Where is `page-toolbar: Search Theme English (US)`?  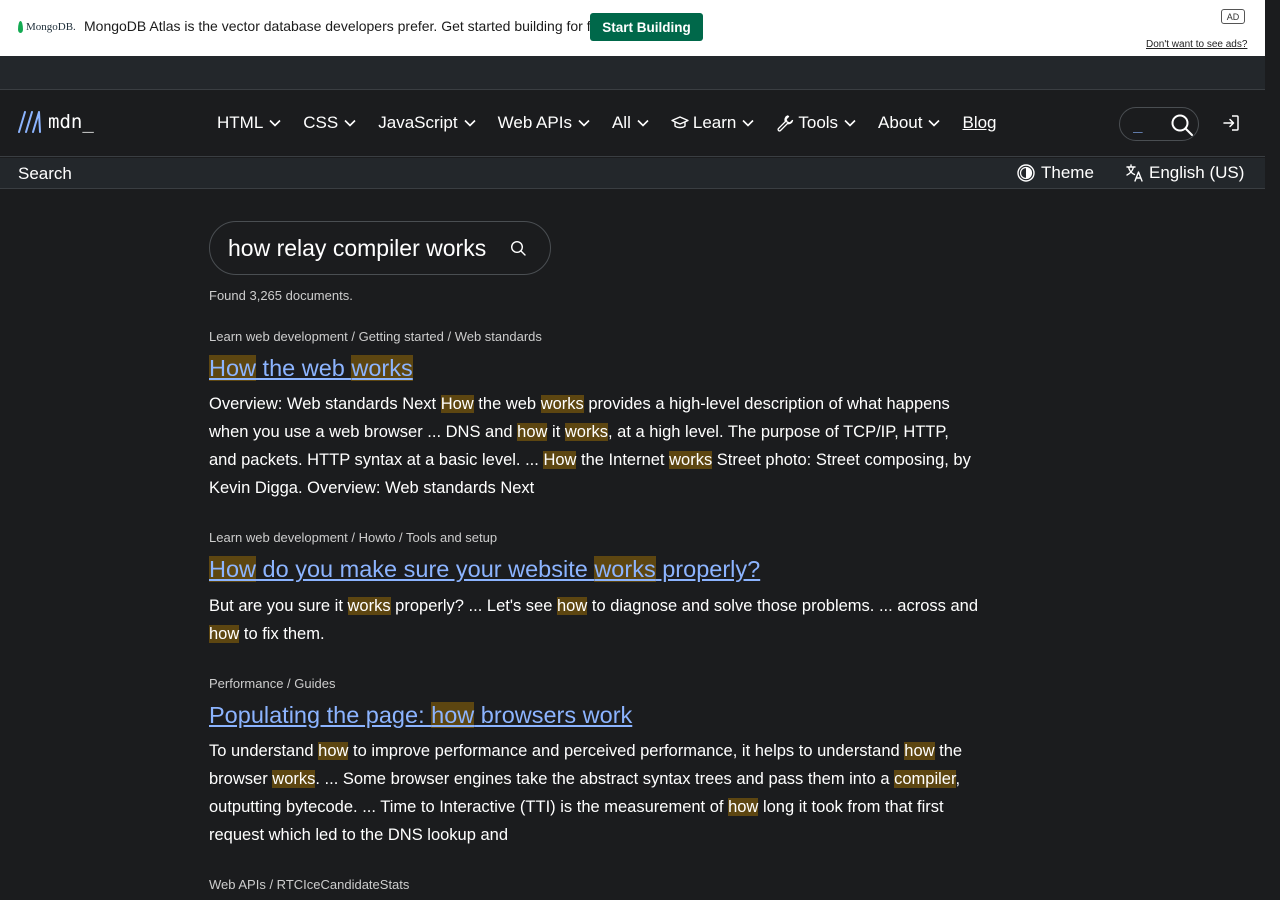 page-toolbar: Search Theme English (US) is located at coordinates (632, 173).